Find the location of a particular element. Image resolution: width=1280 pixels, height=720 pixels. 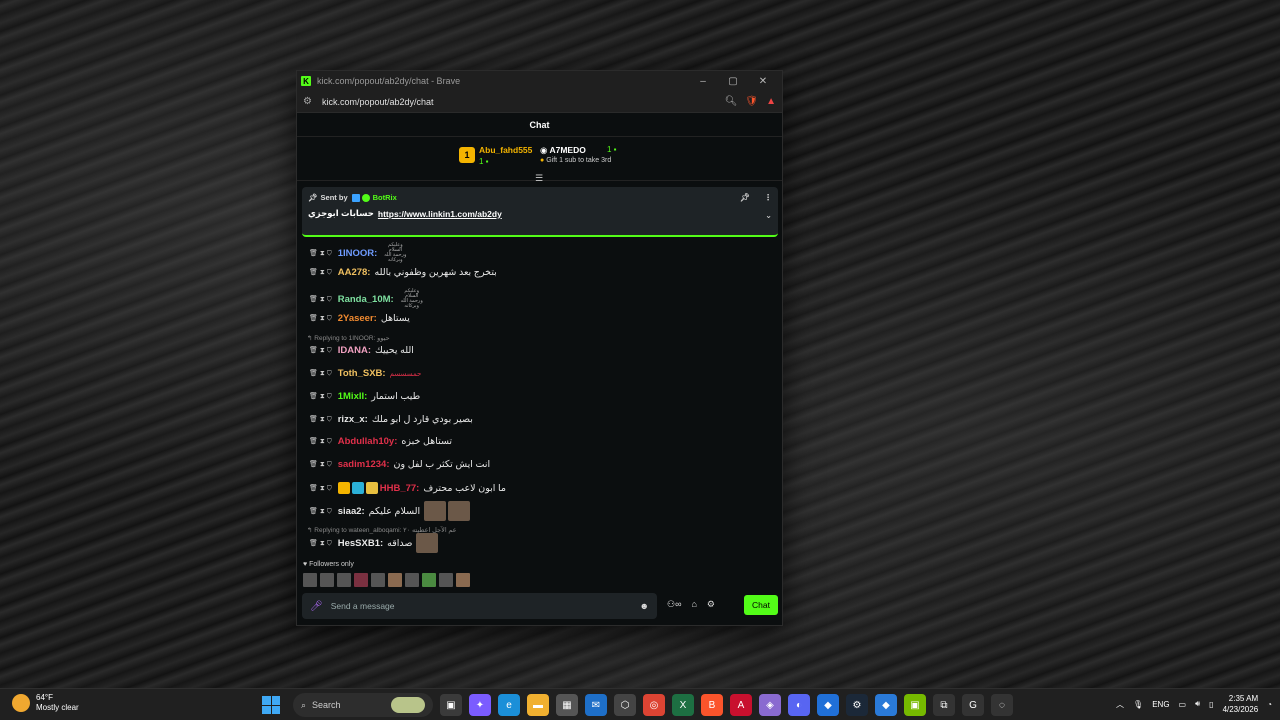

weather-widget: 64°F Mostly clear is located at coordinates (45, 703).